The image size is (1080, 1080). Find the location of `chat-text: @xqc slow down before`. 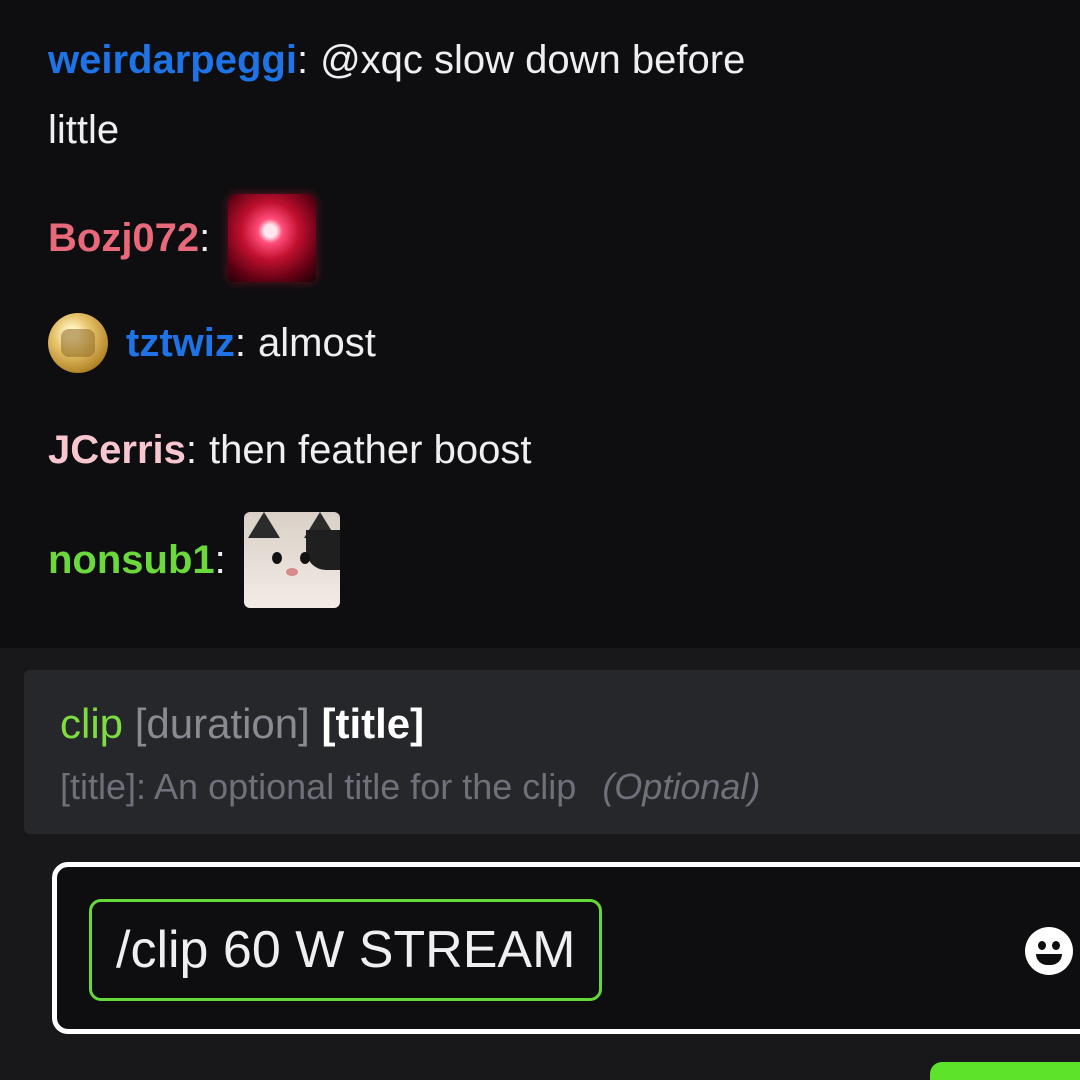

chat-text: @xqc slow down before is located at coordinates (533, 60).